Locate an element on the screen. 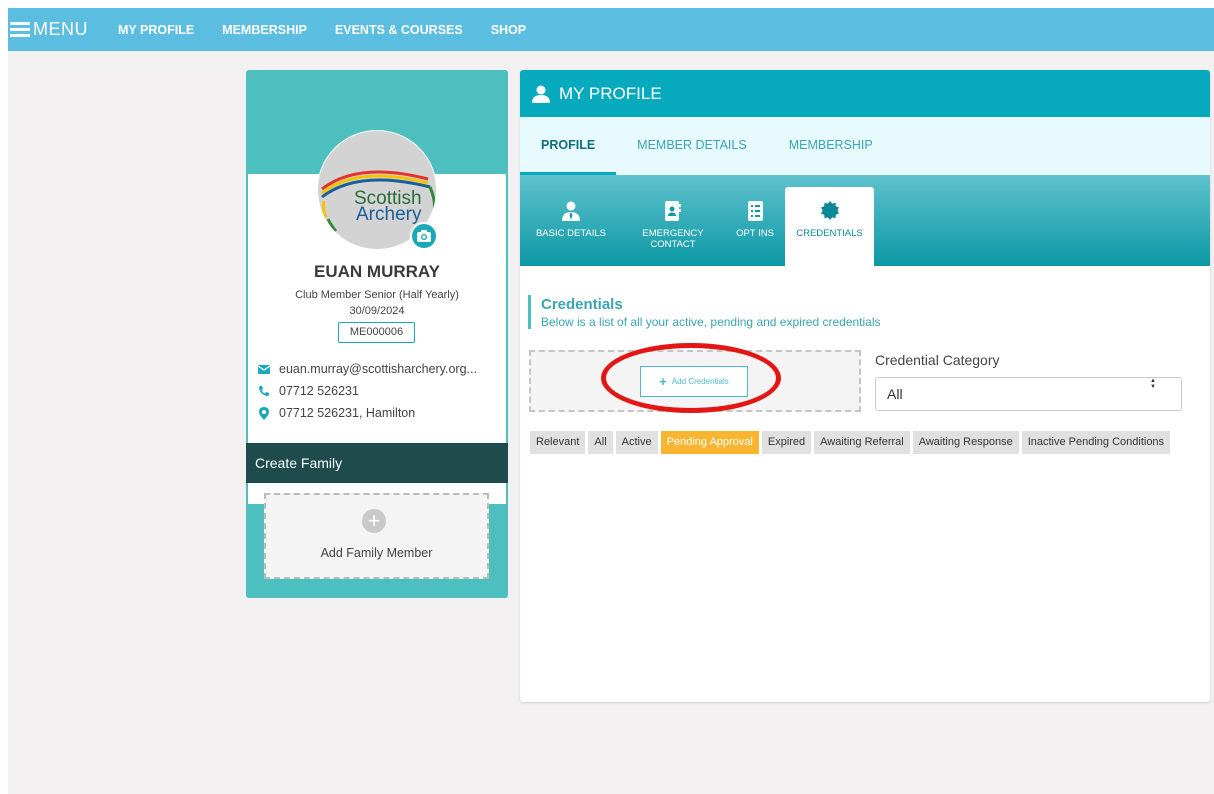  menu-button: MENU is located at coordinates (48, 29).